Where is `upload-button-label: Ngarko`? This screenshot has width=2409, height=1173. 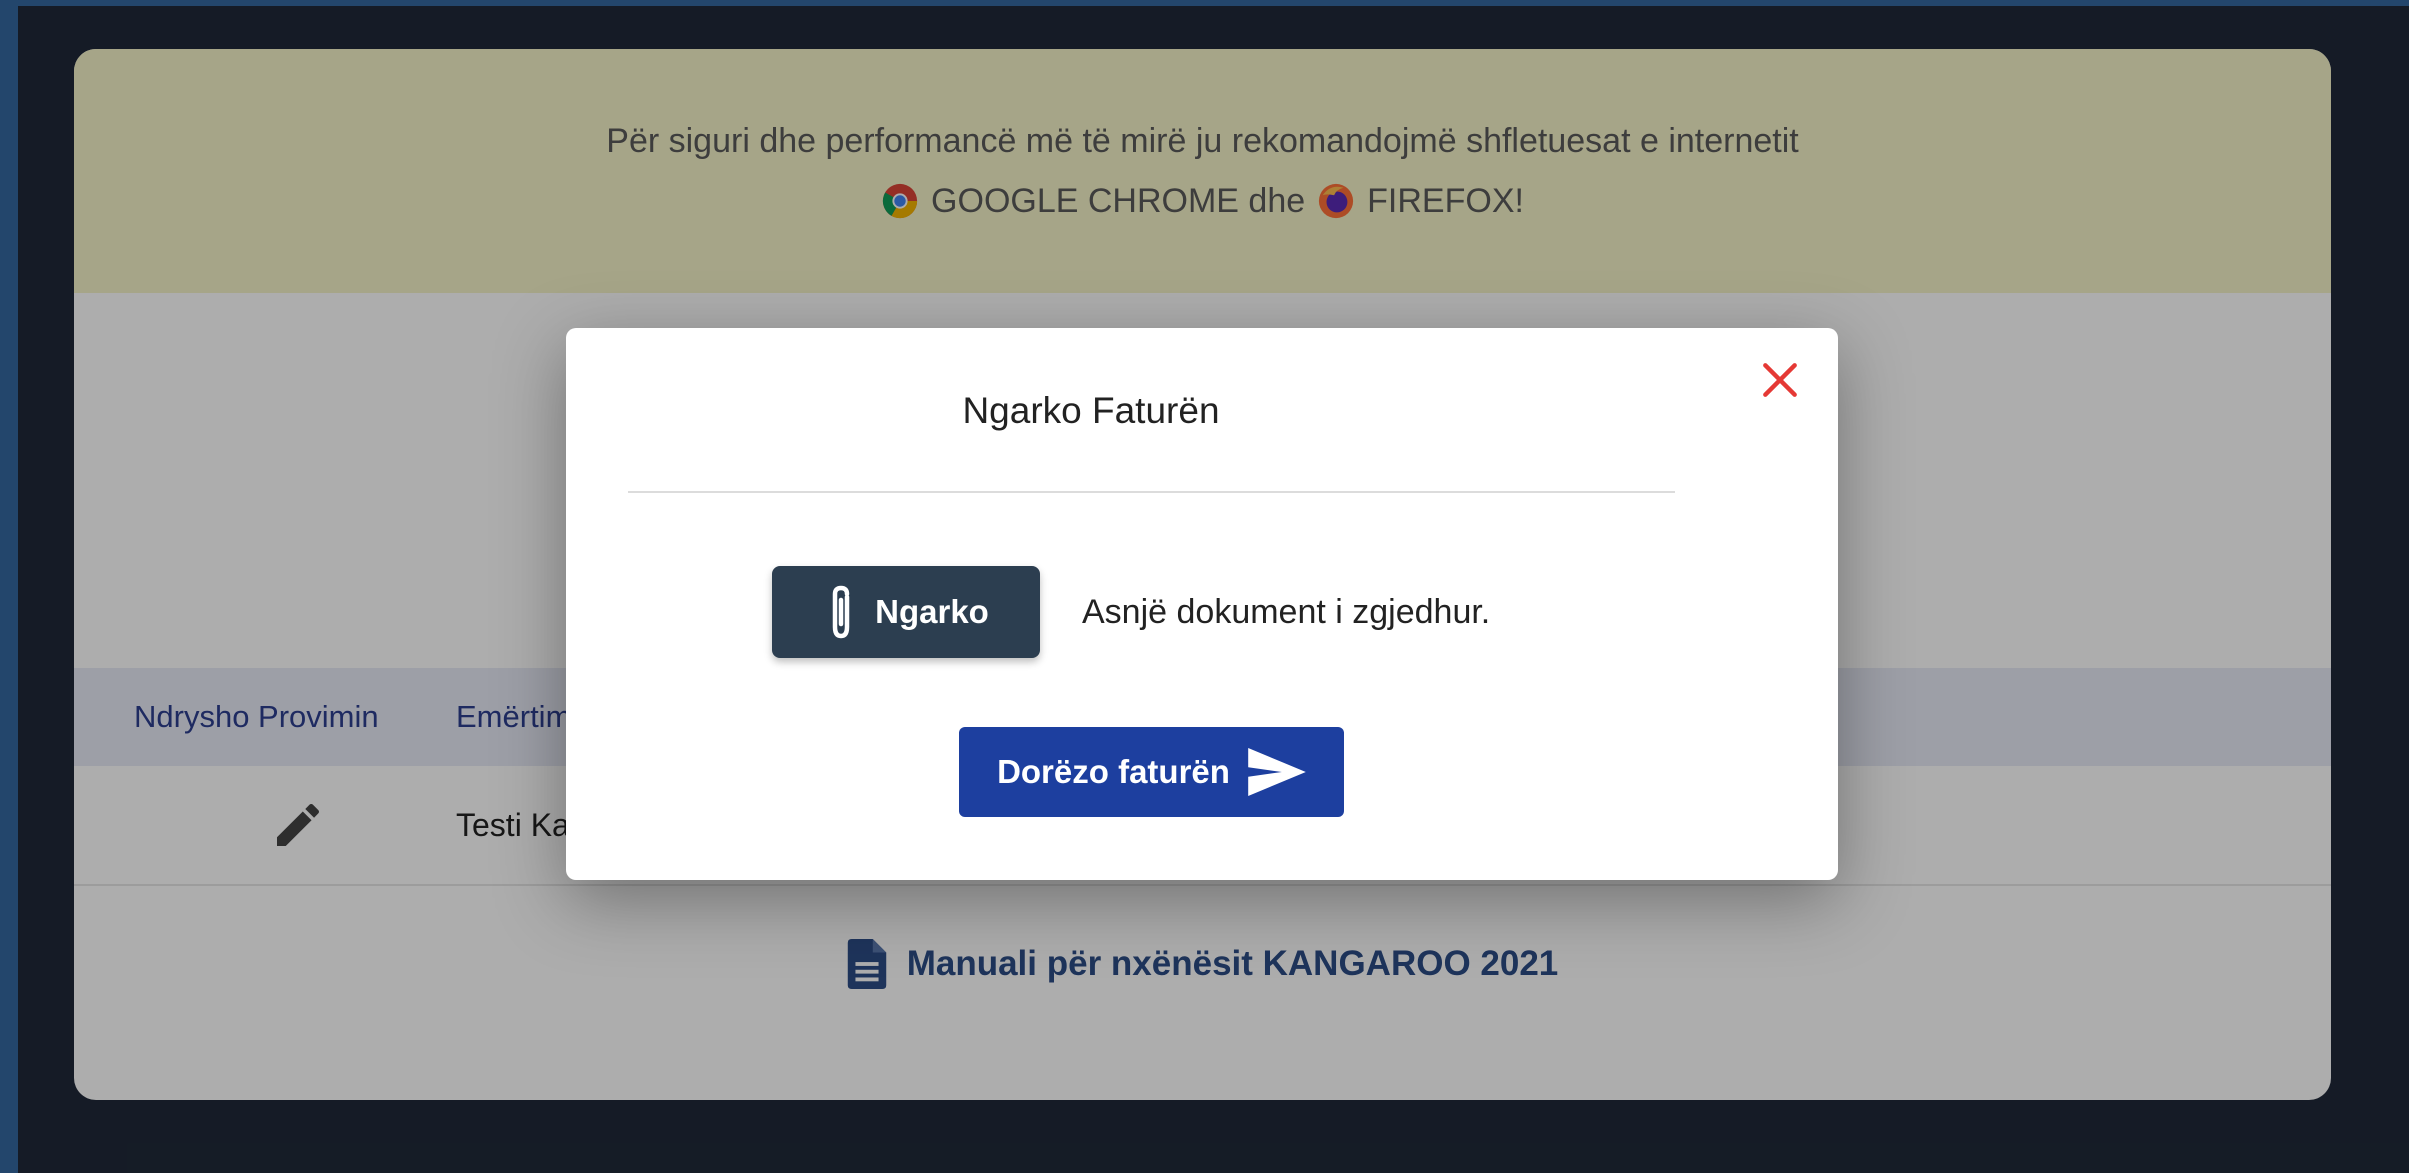
upload-button-label: Ngarko is located at coordinates (932, 611).